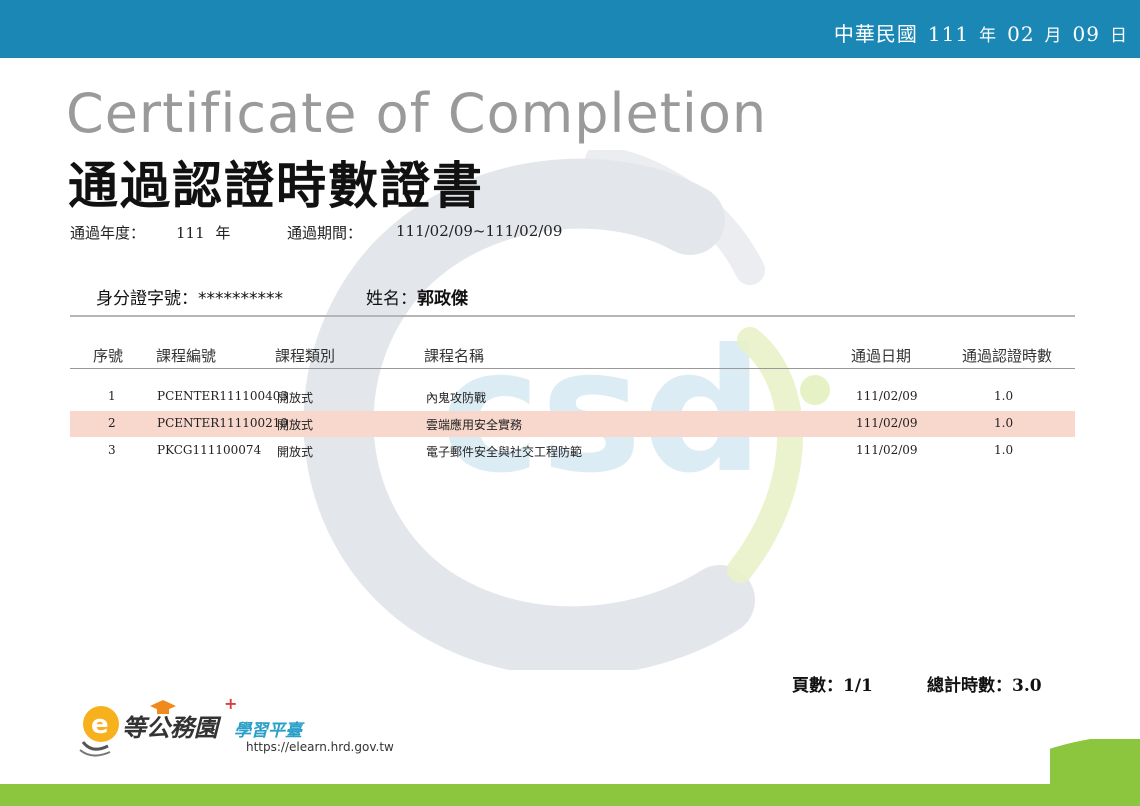  What do you see at coordinates (147, 299) in the screenshot?
I see `id-label: 身分證字號：` at bounding box center [147, 299].